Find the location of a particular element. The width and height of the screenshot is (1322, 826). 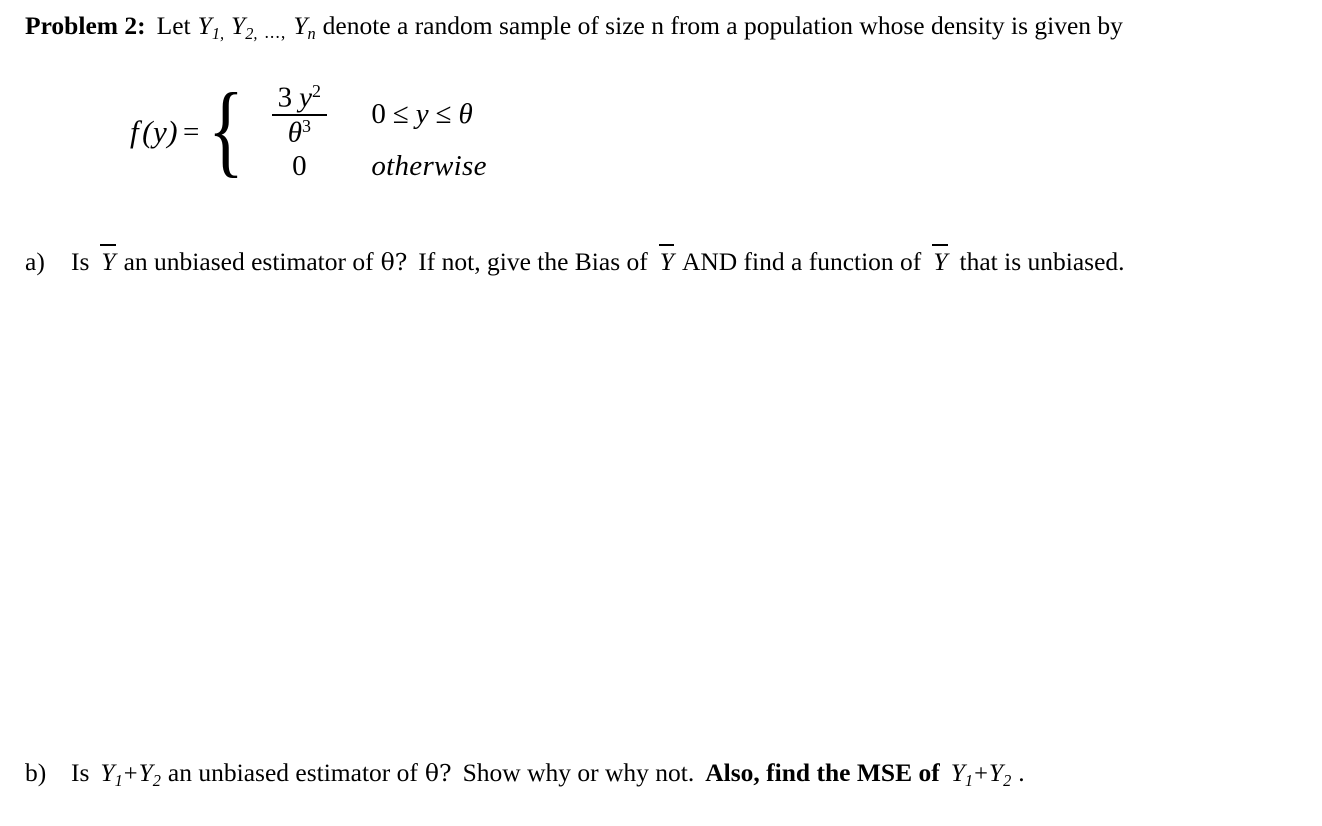

ellipsis: ..., is located at coordinates (275, 31).